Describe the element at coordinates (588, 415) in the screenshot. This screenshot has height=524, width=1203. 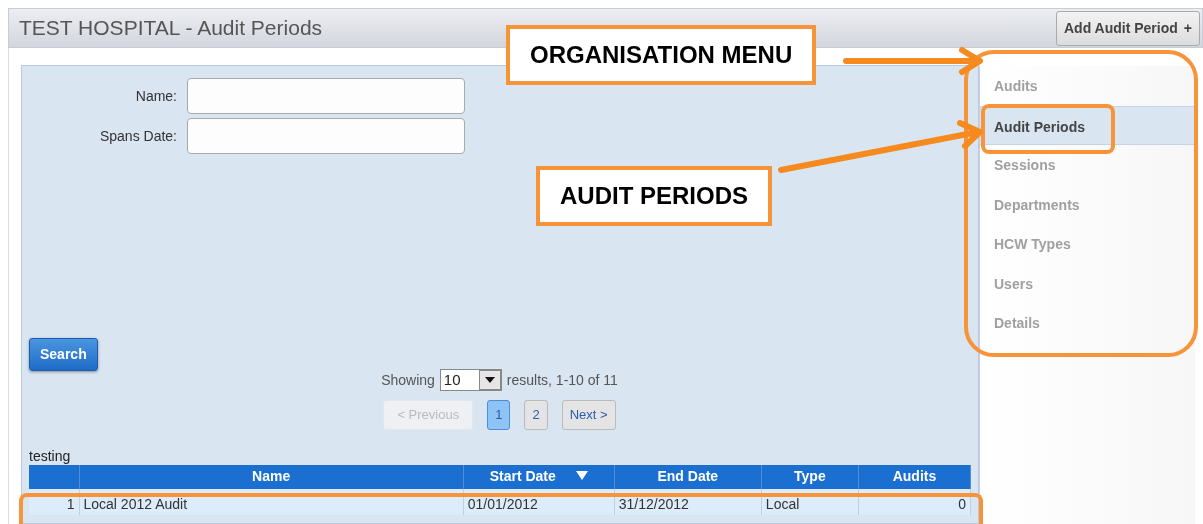
I see `next-button: Next >` at that location.